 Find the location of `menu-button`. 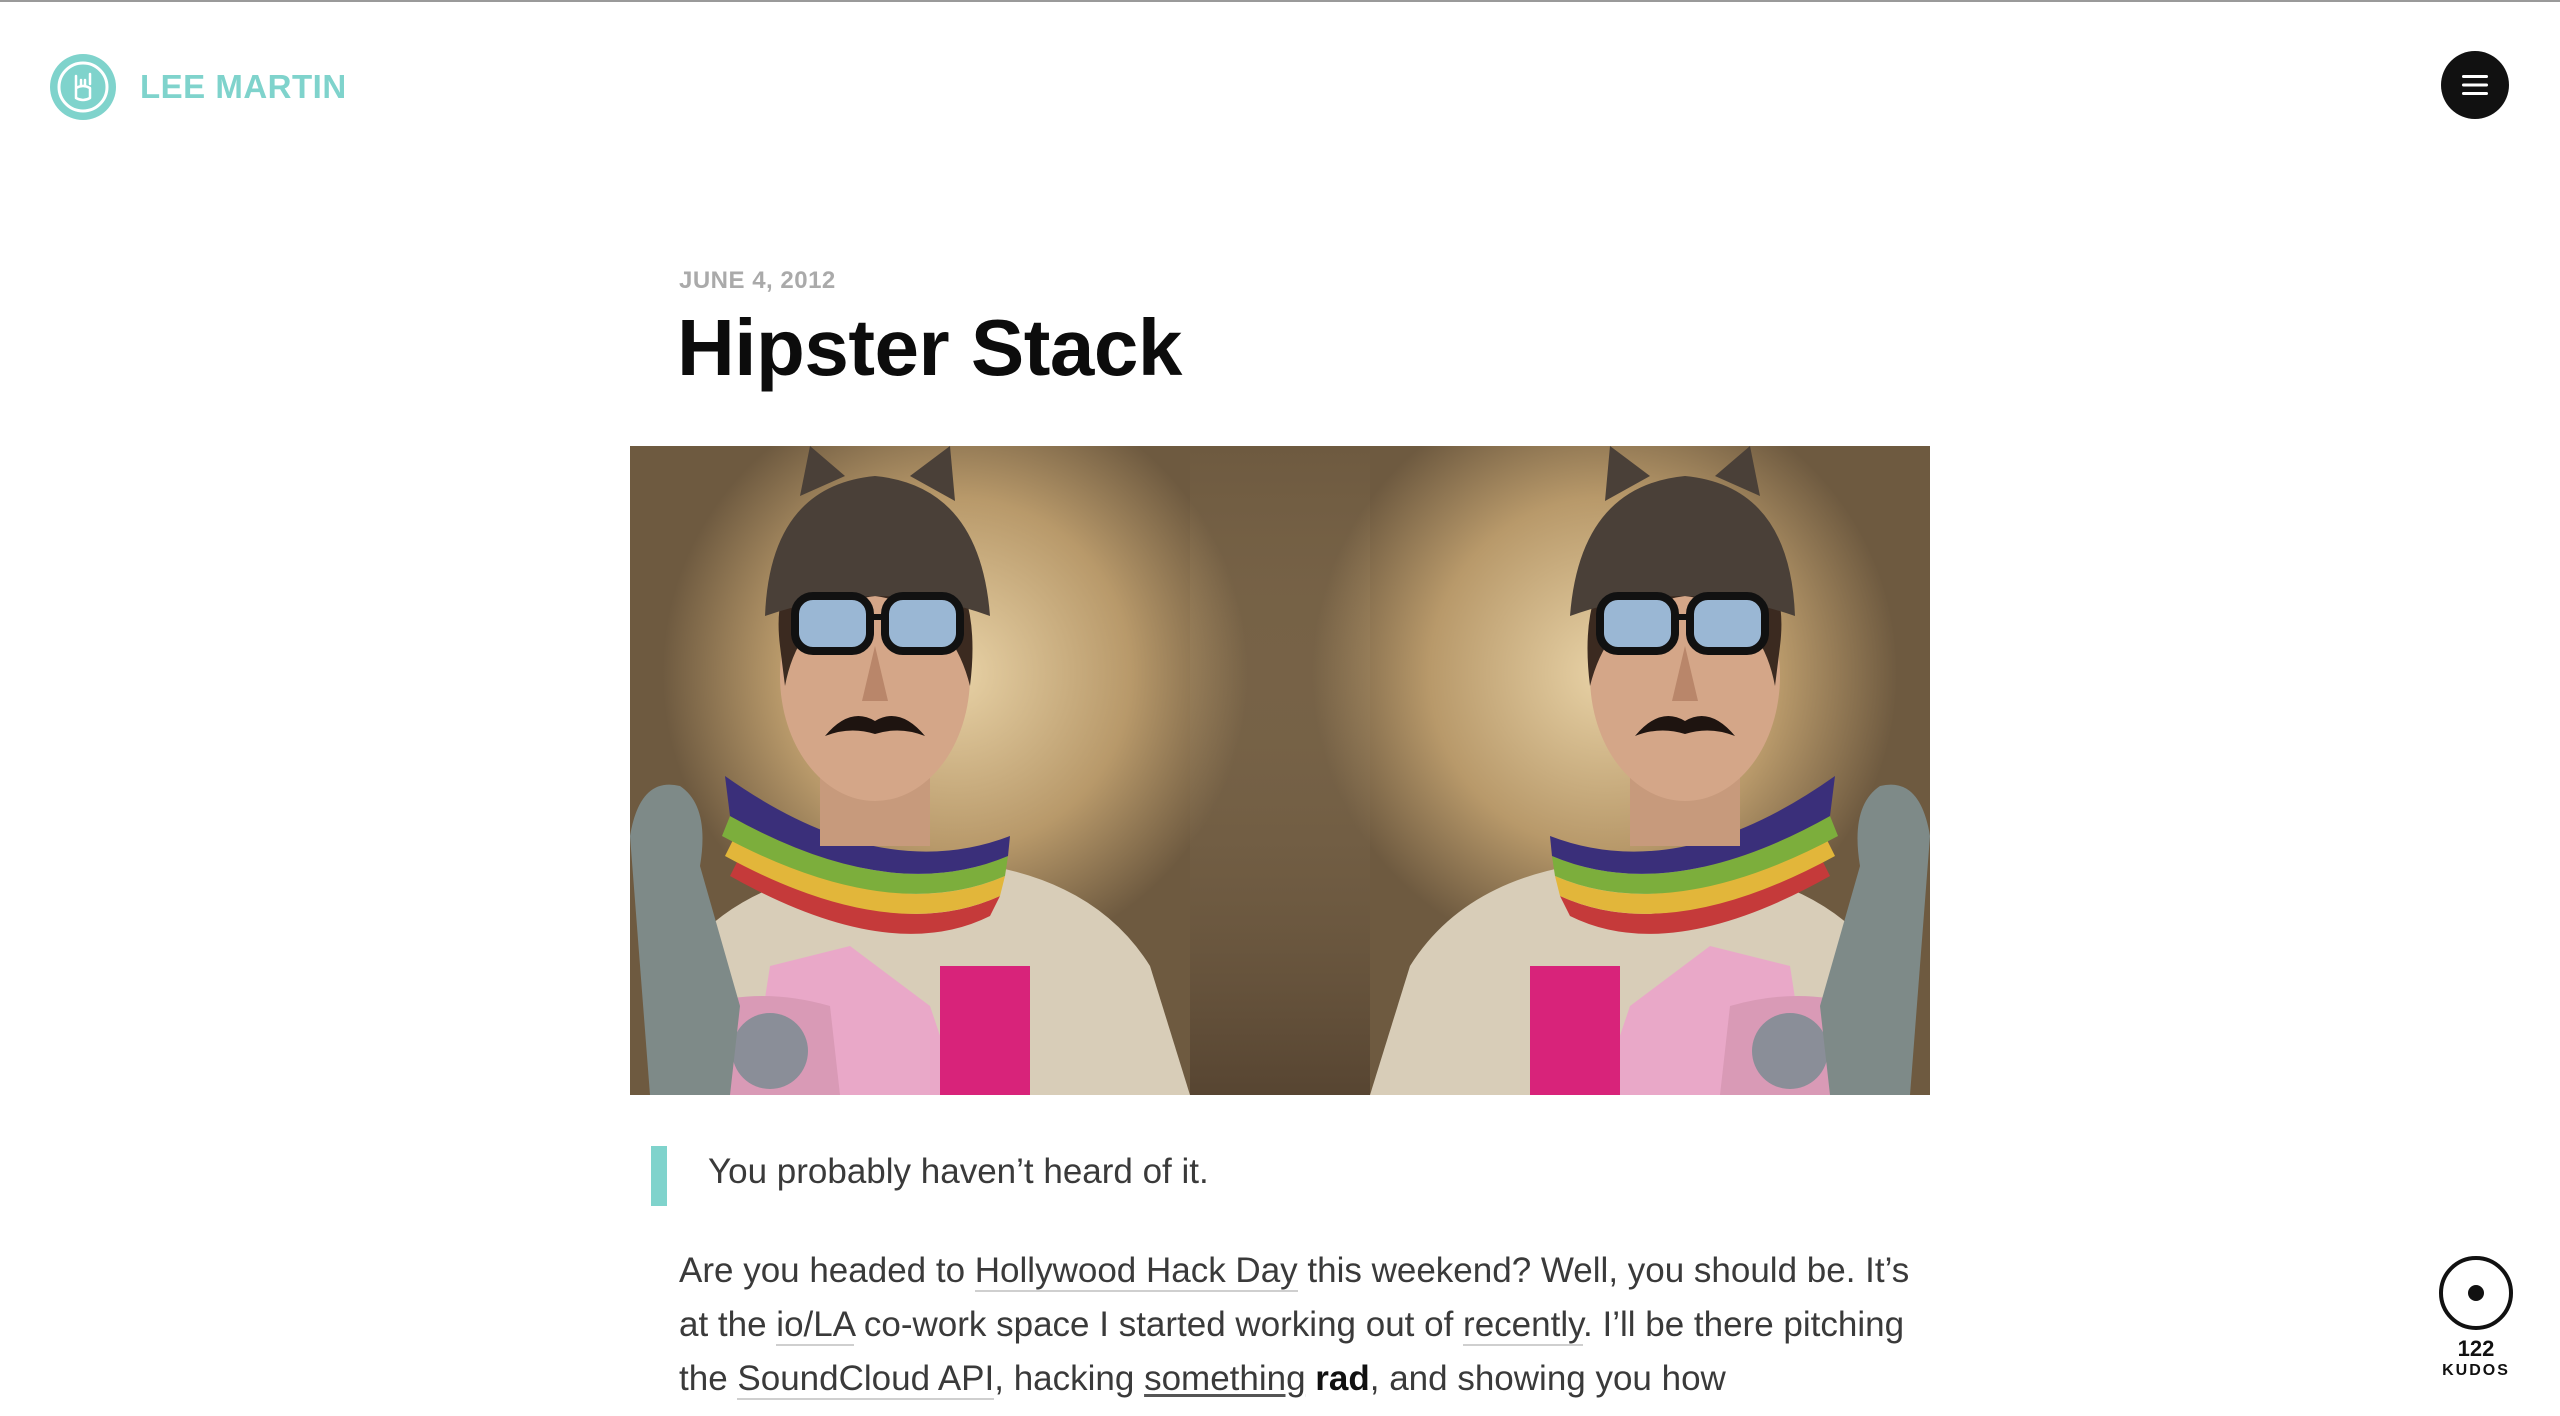

menu-button is located at coordinates (2475, 85).